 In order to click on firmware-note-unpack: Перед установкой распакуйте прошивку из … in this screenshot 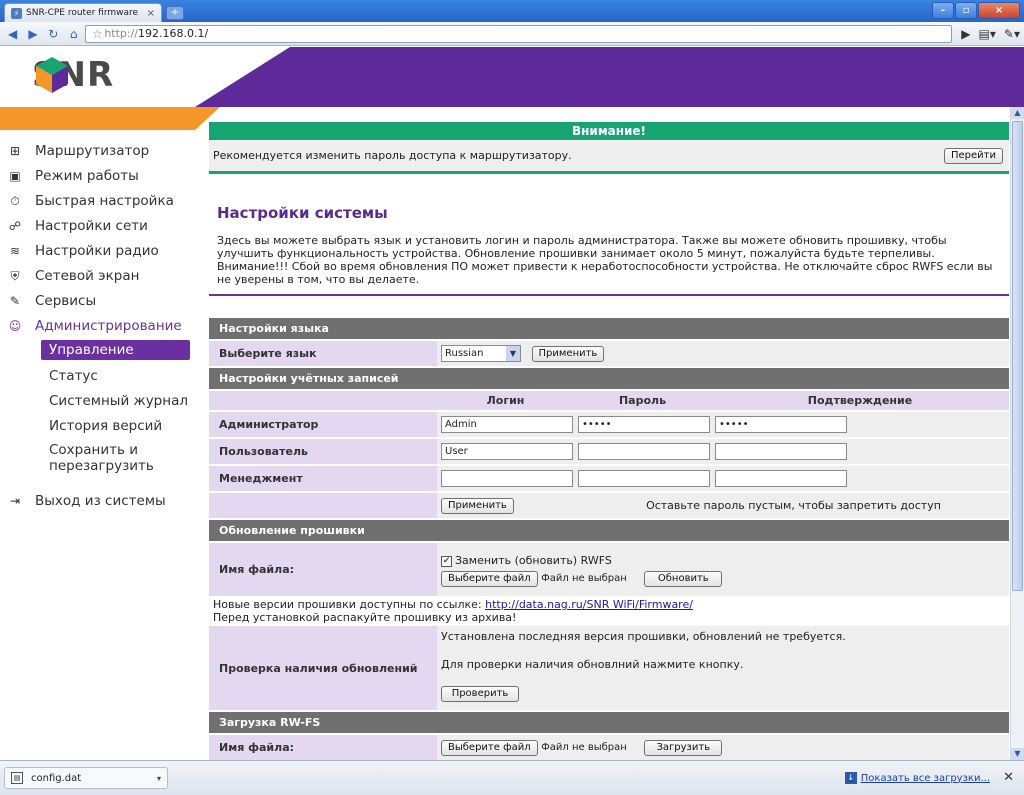, I will do `click(365, 617)`.